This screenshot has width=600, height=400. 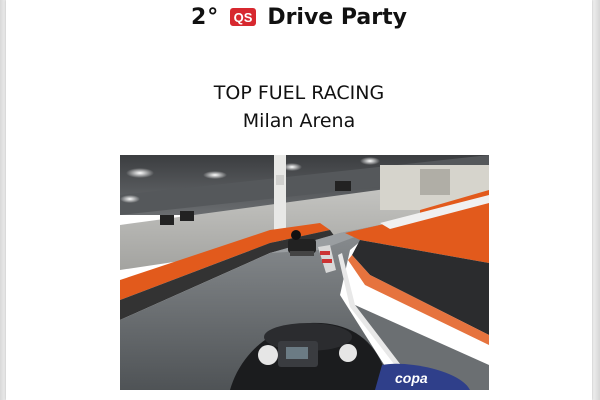 What do you see at coordinates (205, 17) in the screenshot?
I see `title-ordinal: 2°` at bounding box center [205, 17].